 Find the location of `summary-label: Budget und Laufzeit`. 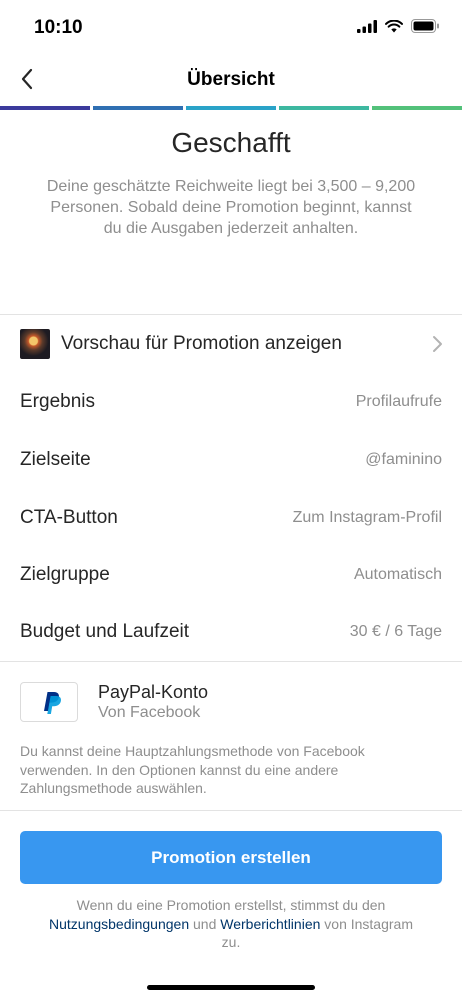

summary-label: Budget und Laufzeit is located at coordinates (105, 631).